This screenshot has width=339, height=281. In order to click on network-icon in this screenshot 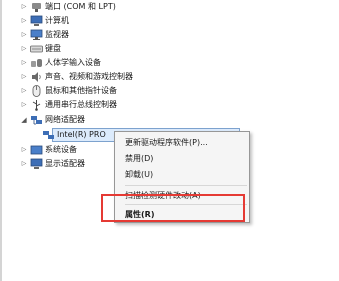, I will do `click(36, 120)`.